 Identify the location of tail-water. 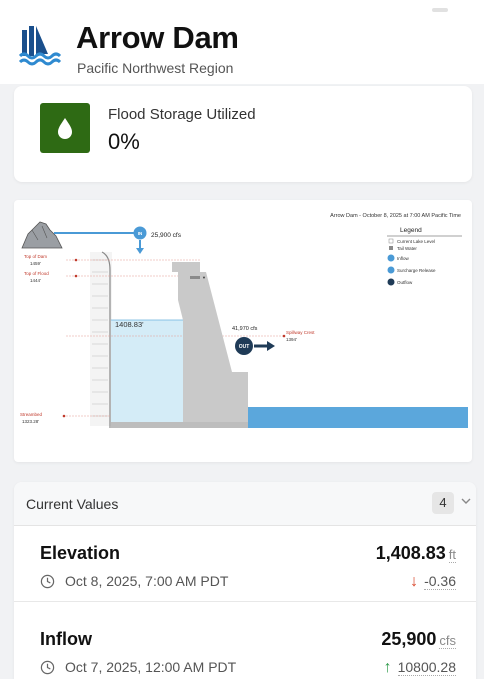
(358, 417).